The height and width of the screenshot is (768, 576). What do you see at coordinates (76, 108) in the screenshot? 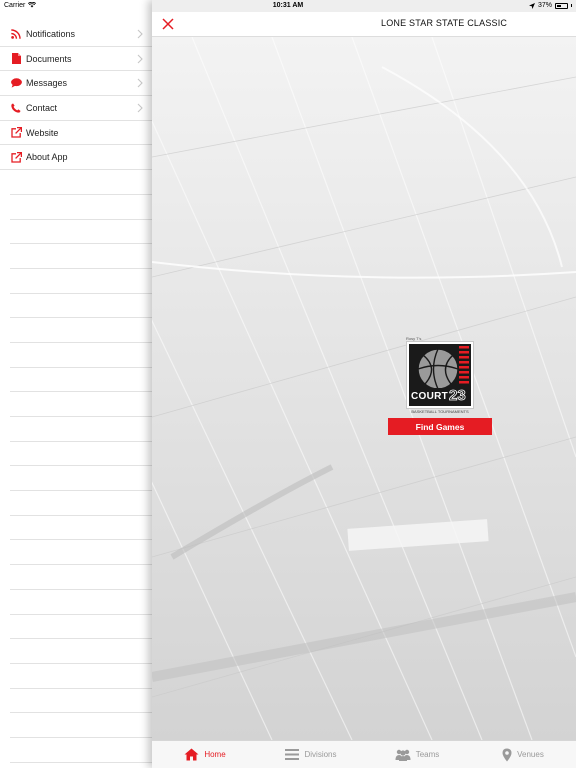
I see `menu-item-contact: Contact` at bounding box center [76, 108].